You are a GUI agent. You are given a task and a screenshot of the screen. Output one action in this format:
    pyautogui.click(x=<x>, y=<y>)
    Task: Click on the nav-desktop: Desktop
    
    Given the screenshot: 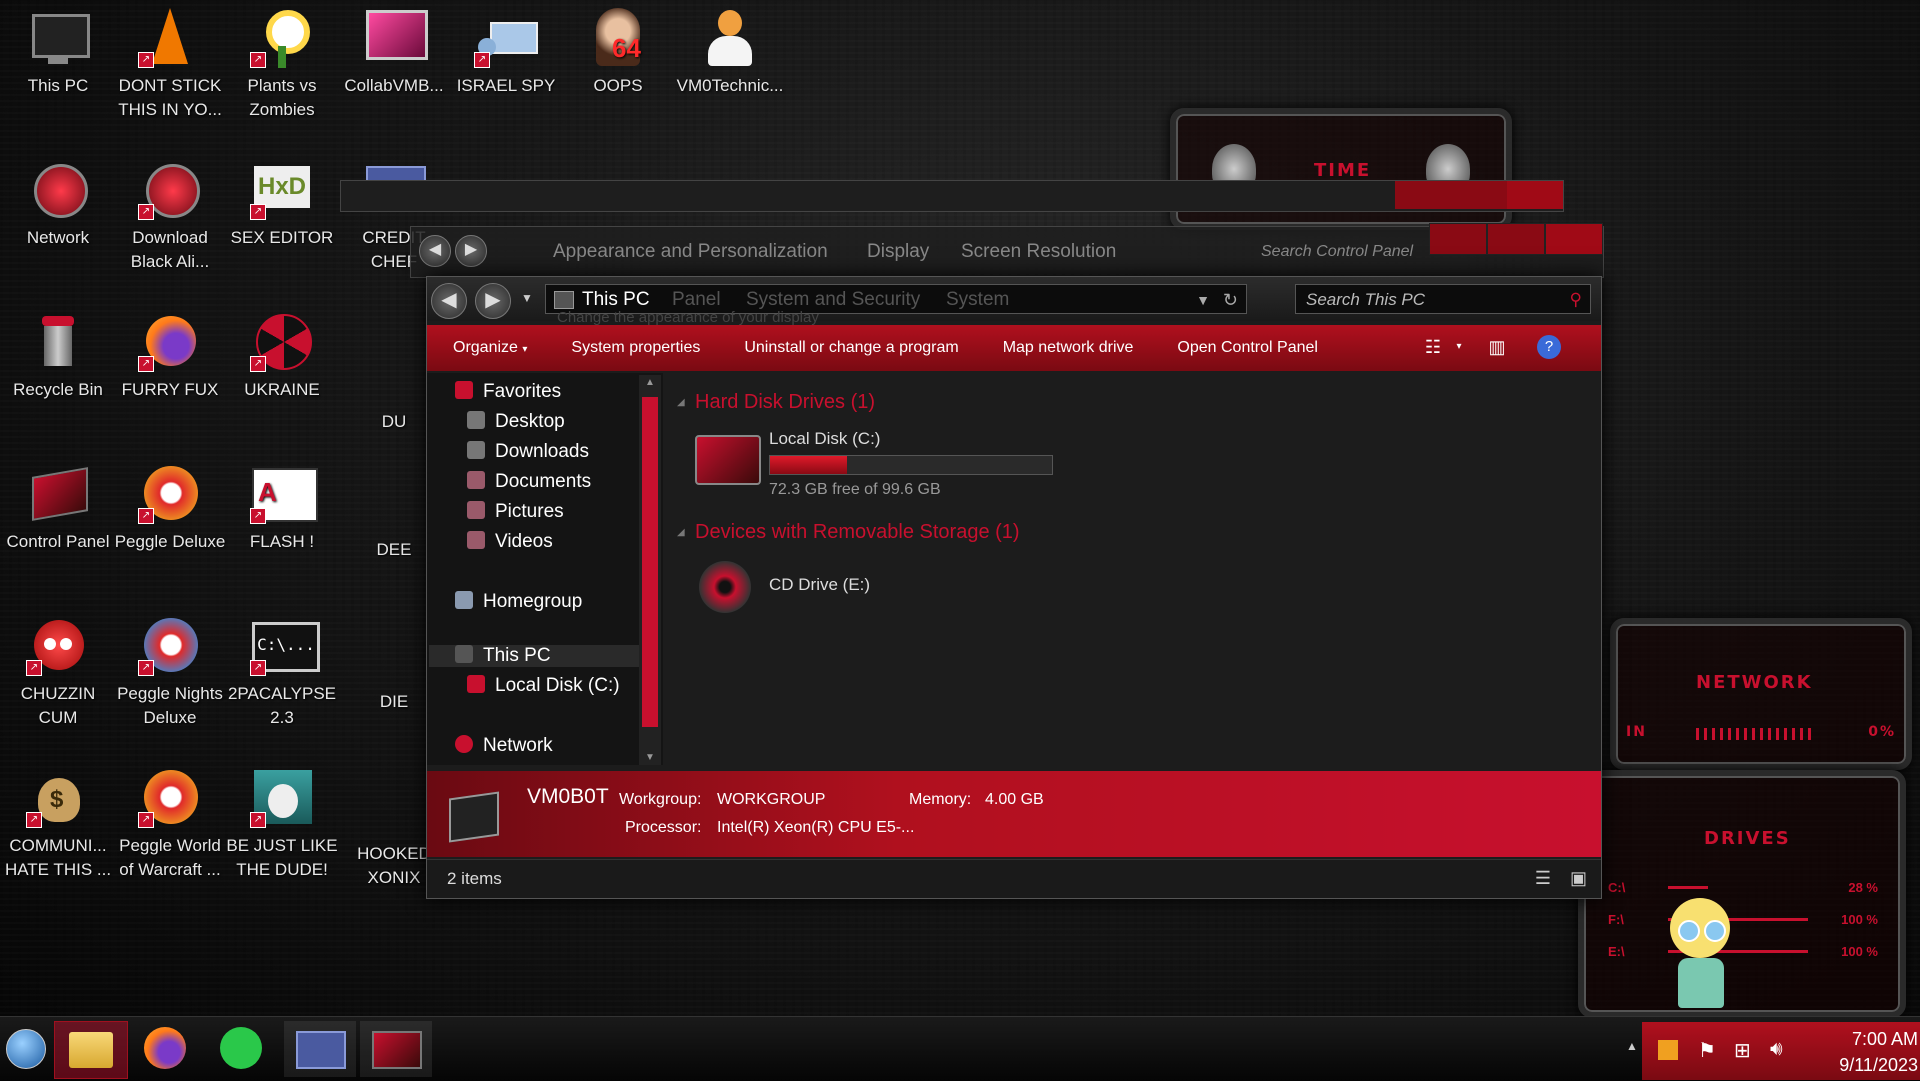 What is the action you would take?
    pyautogui.click(x=516, y=422)
    